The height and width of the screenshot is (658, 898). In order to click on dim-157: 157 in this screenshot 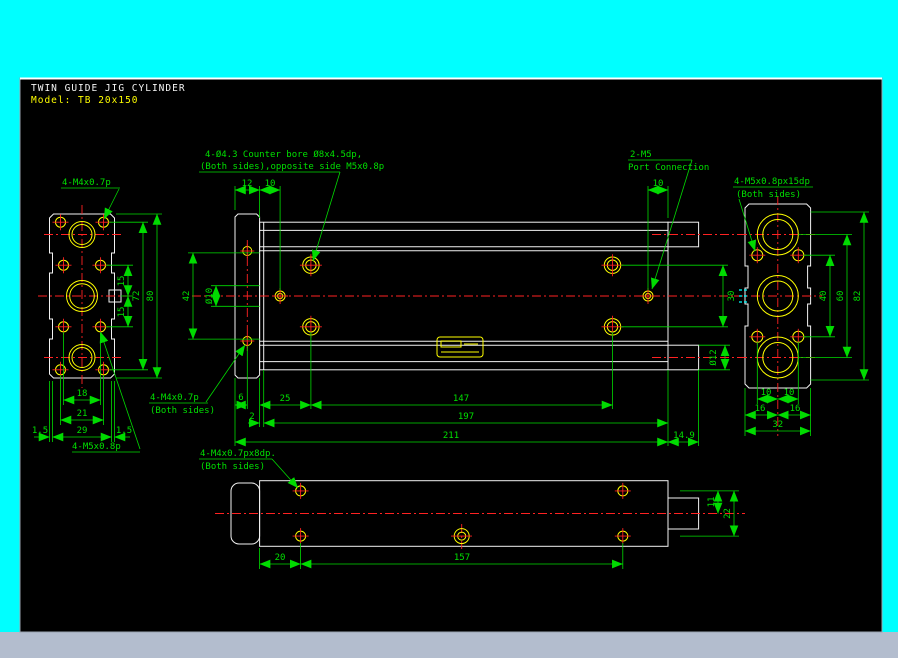, I will do `click(462, 558)`.